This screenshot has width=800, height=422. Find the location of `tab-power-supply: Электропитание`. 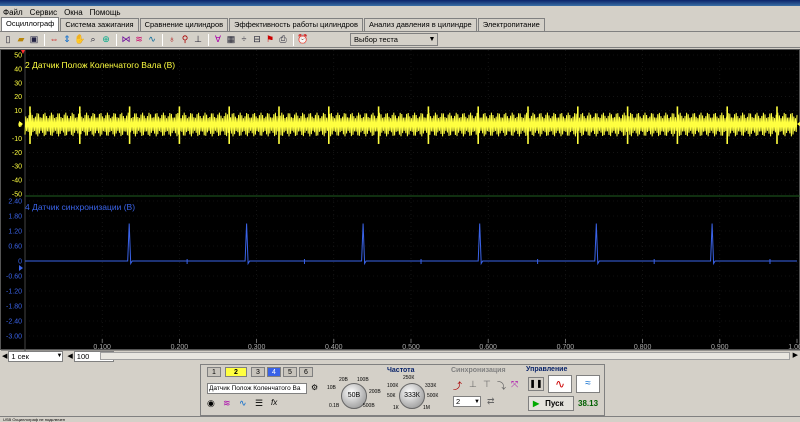

tab-power-supply: Электропитание is located at coordinates (511, 24).